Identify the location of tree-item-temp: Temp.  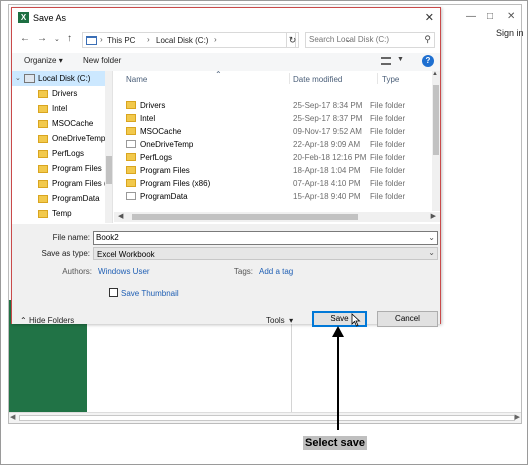
(58, 213).